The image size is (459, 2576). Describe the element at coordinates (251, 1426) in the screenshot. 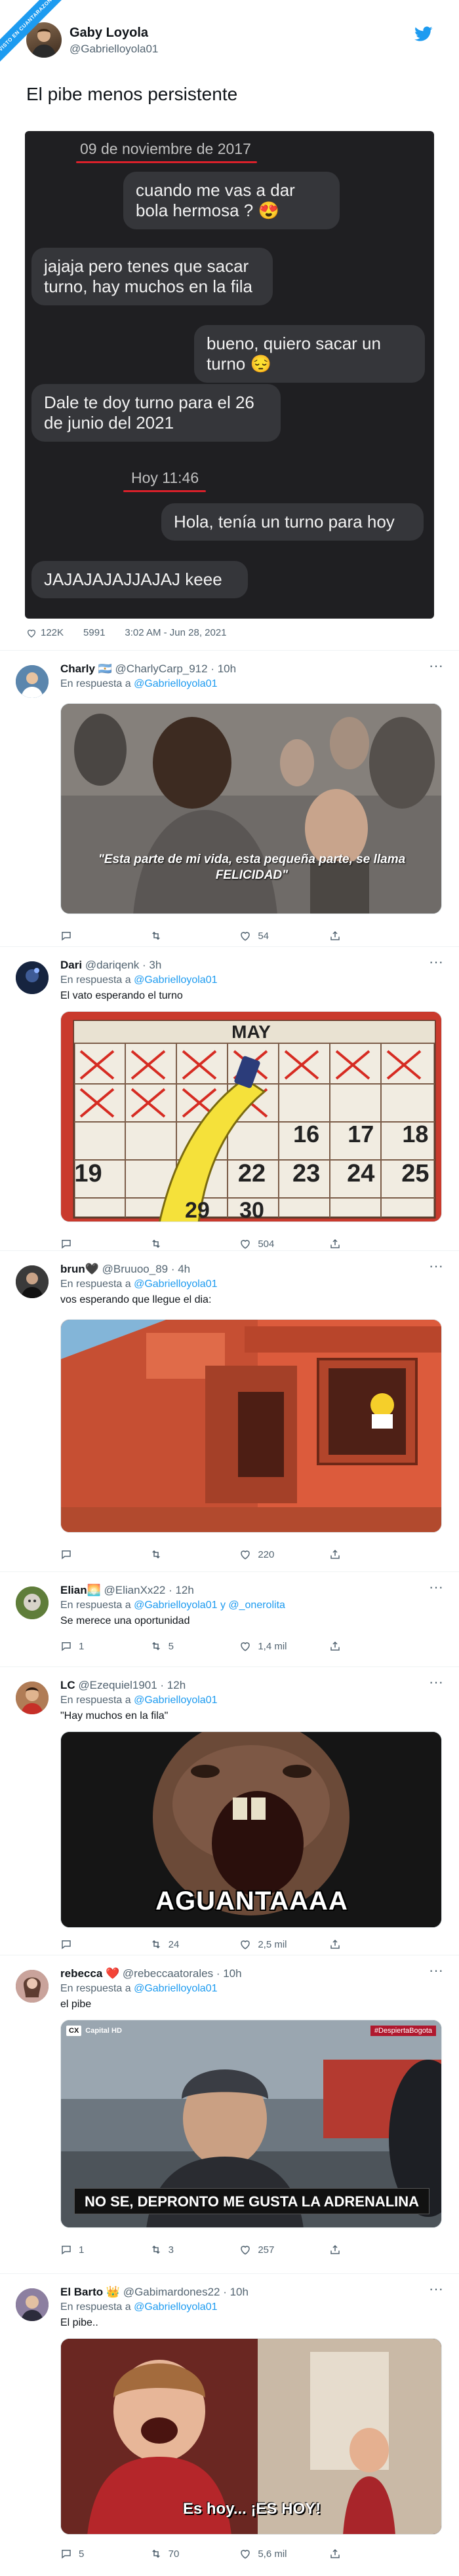

I see `reply-media-image` at that location.